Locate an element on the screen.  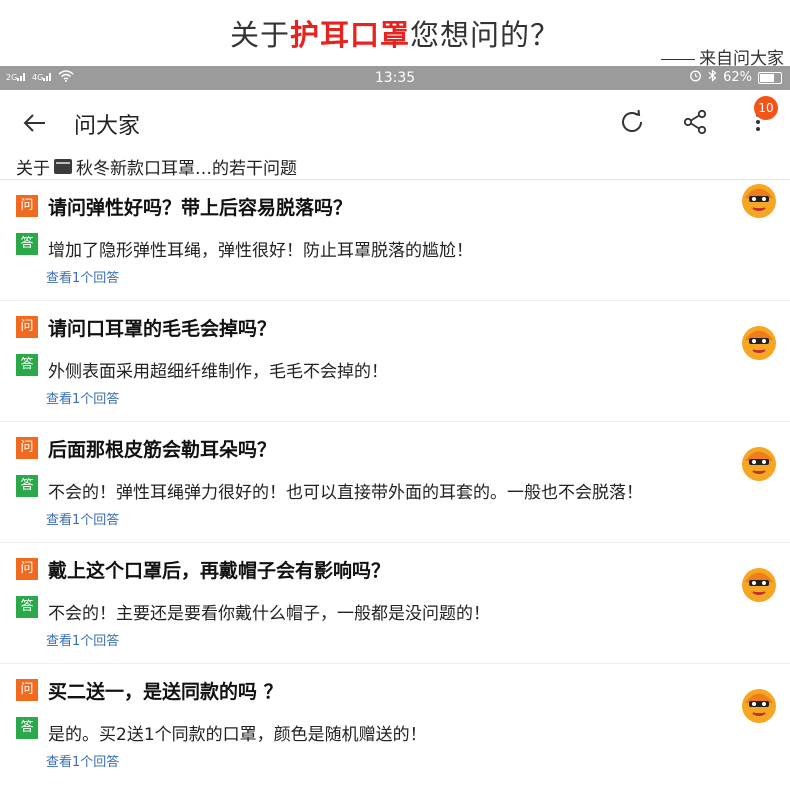
source-dash is located at coordinates (678, 59).